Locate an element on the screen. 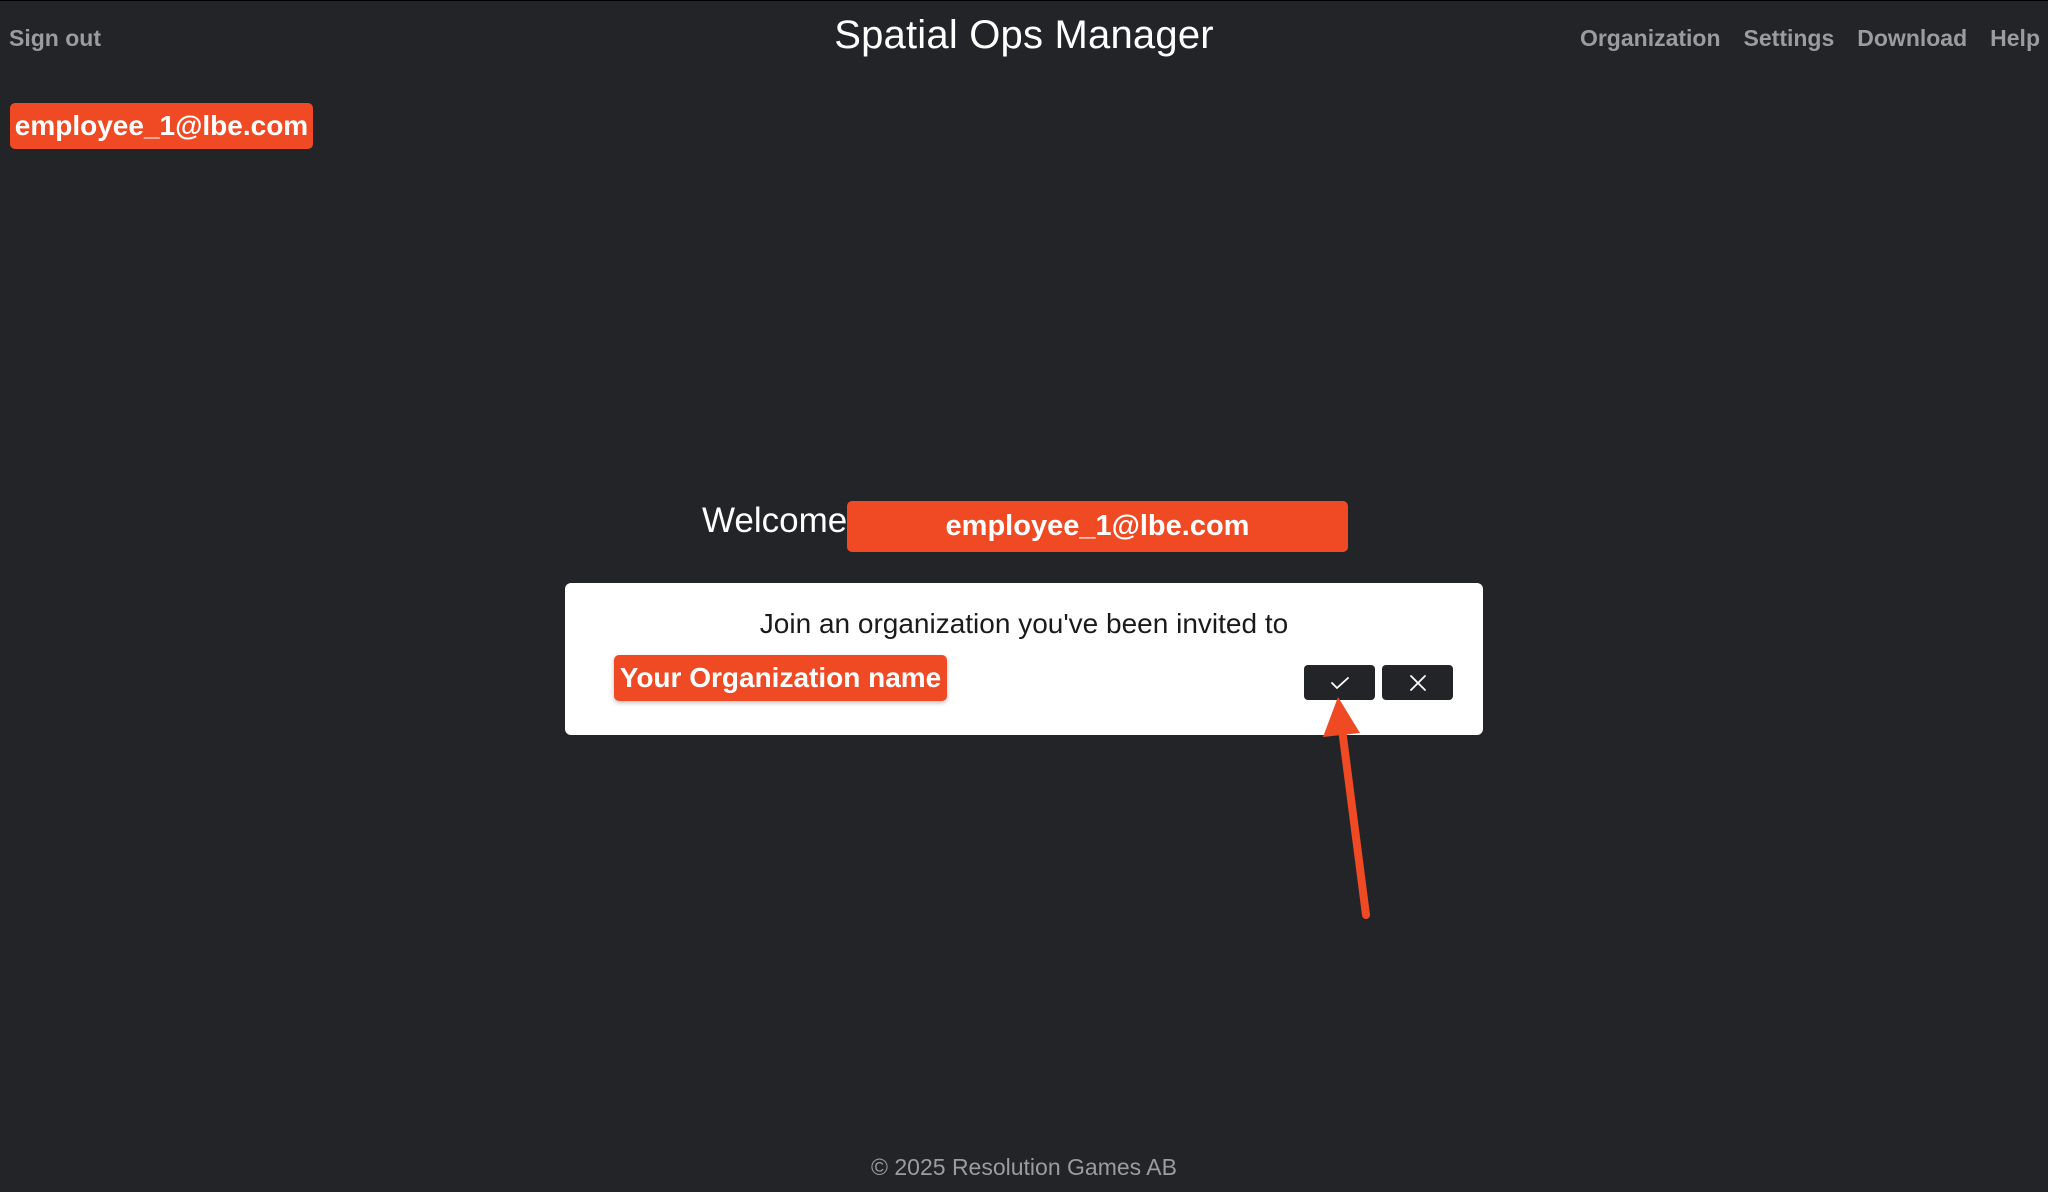  nav-settings: Settings is located at coordinates (1789, 38).